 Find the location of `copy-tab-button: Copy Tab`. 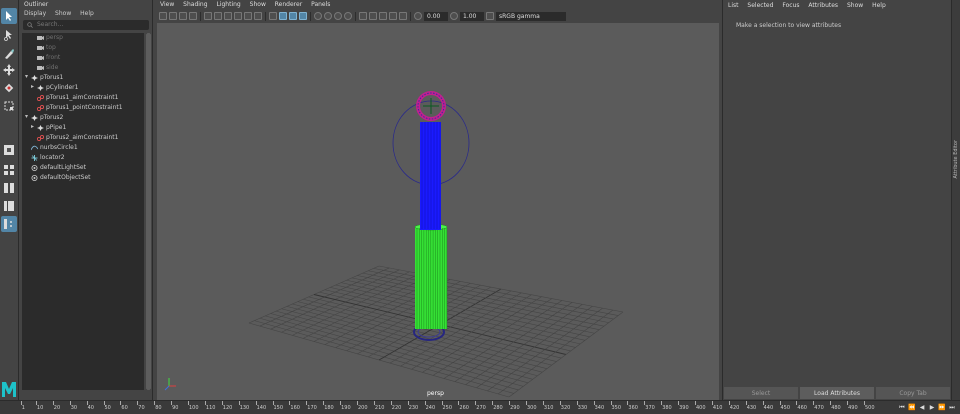

copy-tab-button: Copy Tab is located at coordinates (913, 393).